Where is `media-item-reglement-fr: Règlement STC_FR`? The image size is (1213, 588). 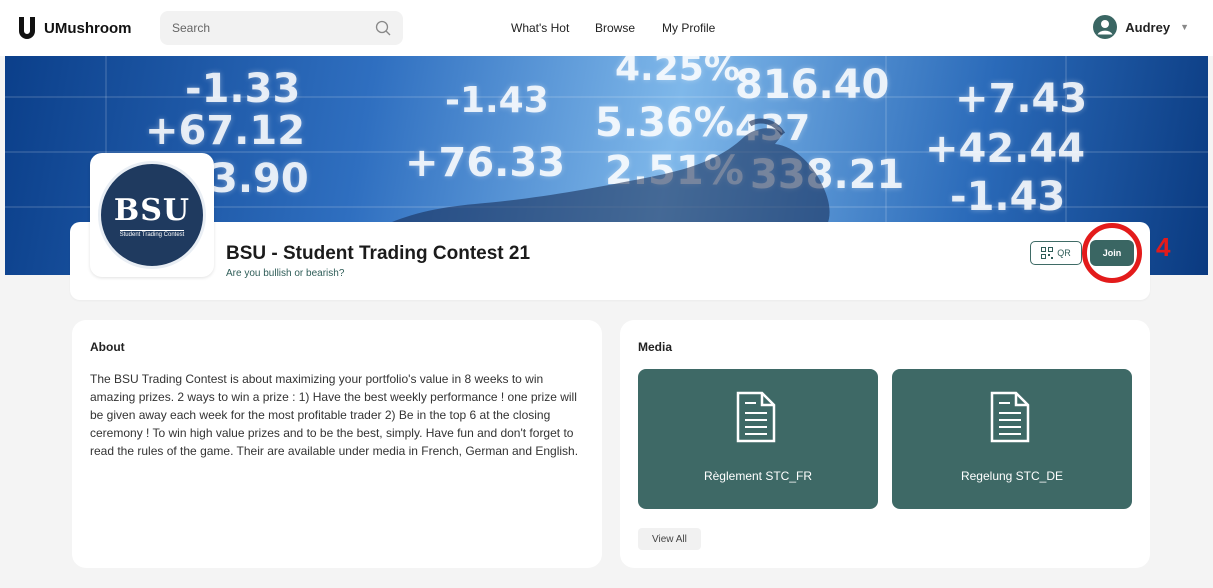
media-item-reglement-fr: Règlement STC_FR is located at coordinates (758, 439).